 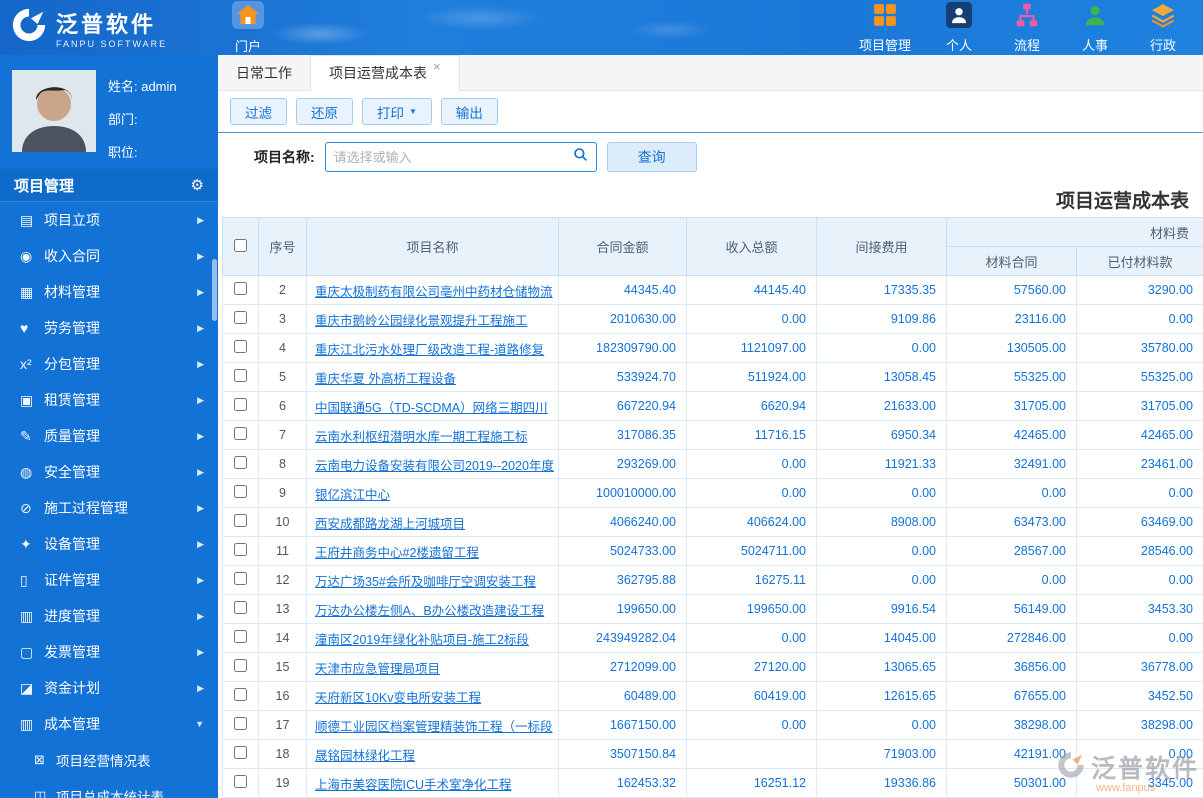 I want to click on project-name-link: 顺德工业园区档案管理精装饰工程（一标段, so click(x=434, y=727).